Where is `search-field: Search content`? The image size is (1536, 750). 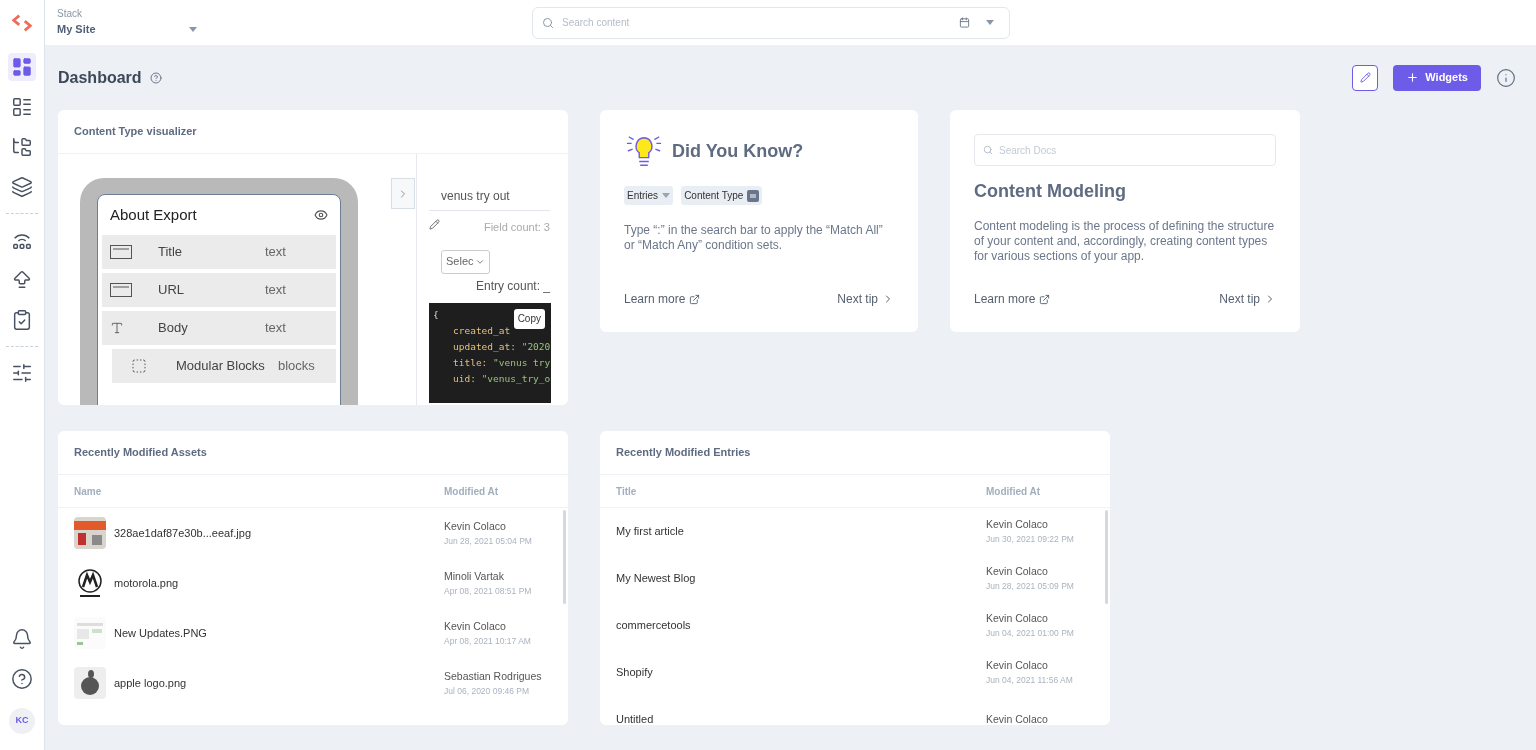
search-field: Search content is located at coordinates (771, 22).